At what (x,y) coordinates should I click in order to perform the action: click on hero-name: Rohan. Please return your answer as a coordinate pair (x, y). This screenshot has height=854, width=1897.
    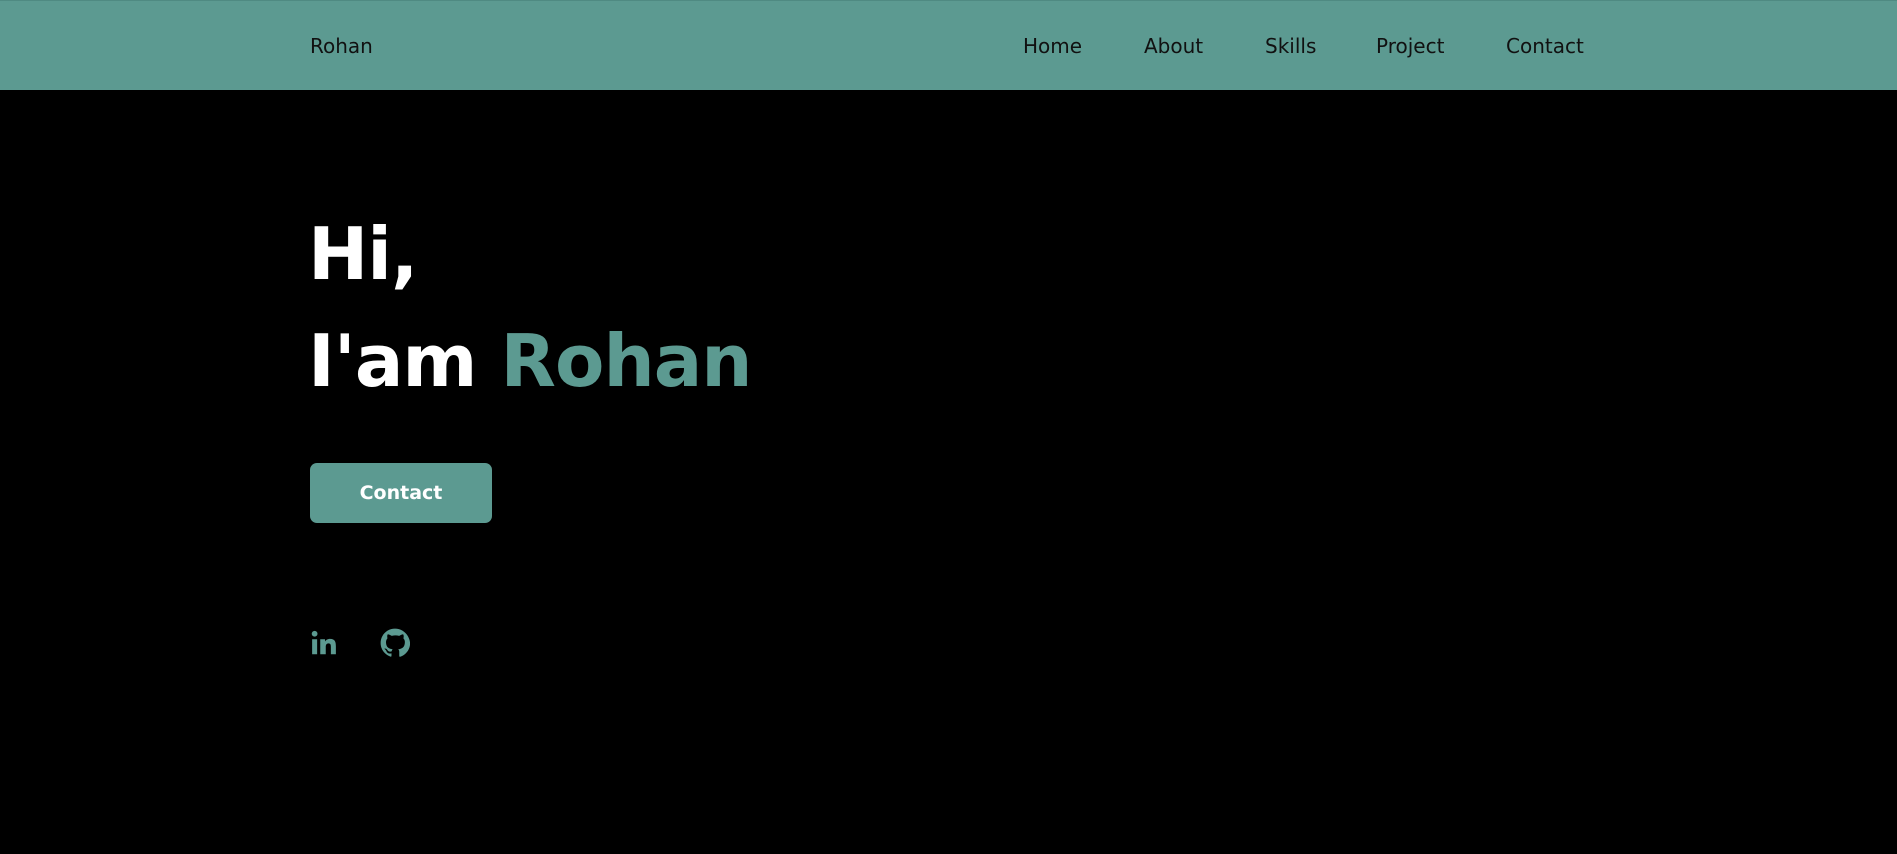
    Looking at the image, I should click on (626, 361).